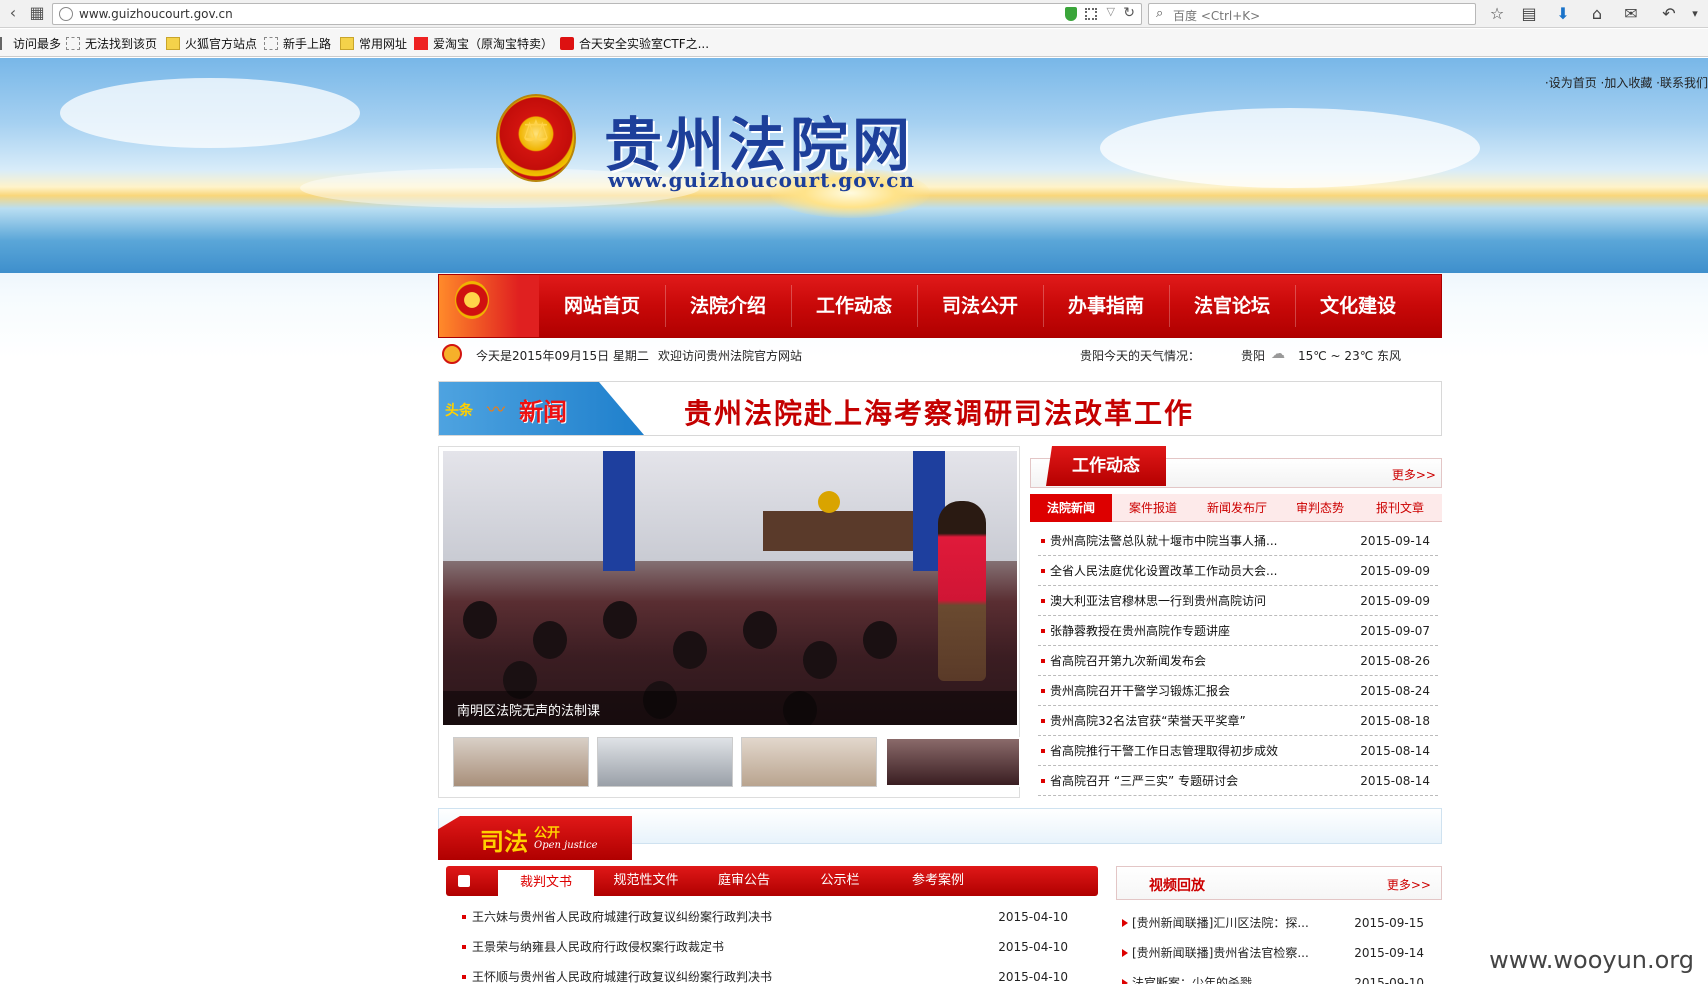 This screenshot has width=1708, height=984. I want to click on tab-bullet-icon, so click(464, 881).